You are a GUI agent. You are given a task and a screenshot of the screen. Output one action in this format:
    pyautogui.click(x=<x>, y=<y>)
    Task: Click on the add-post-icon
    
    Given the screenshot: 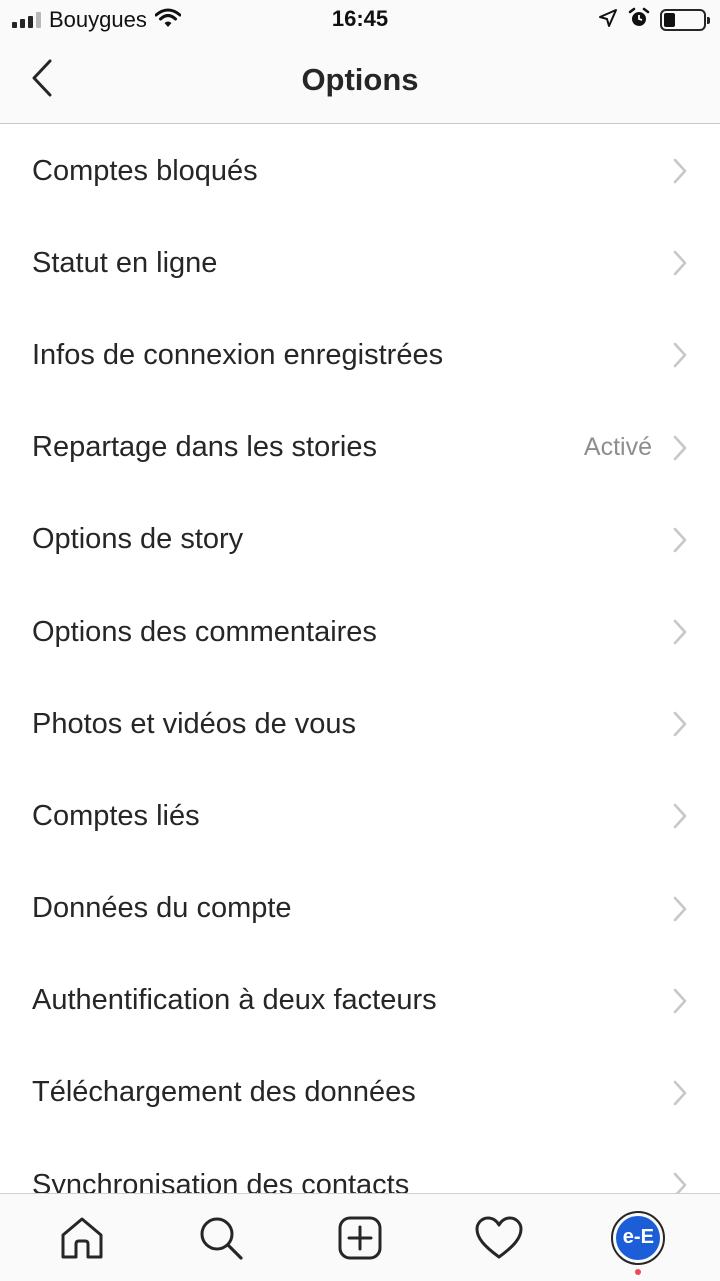 What is the action you would take?
    pyautogui.click(x=360, y=1237)
    